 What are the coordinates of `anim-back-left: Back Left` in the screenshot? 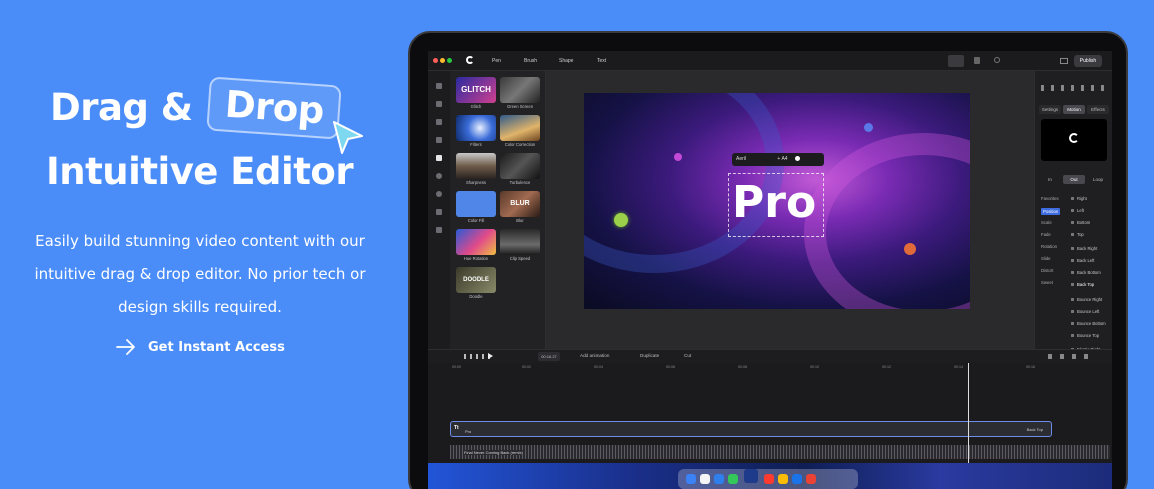 It's located at (1082, 260).